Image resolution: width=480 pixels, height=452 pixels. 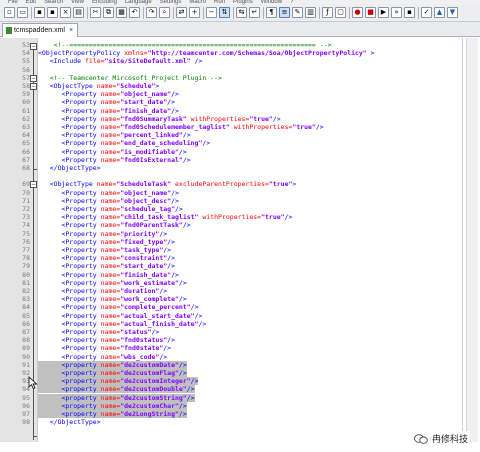 What do you see at coordinates (69, 422) in the screenshot?
I see `tag-token: </ObjectType>` at bounding box center [69, 422].